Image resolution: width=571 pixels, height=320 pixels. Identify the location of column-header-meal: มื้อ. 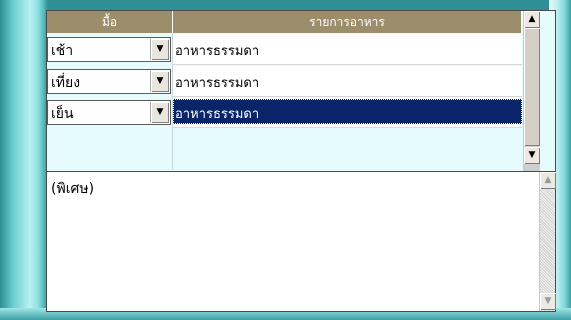
(110, 22).